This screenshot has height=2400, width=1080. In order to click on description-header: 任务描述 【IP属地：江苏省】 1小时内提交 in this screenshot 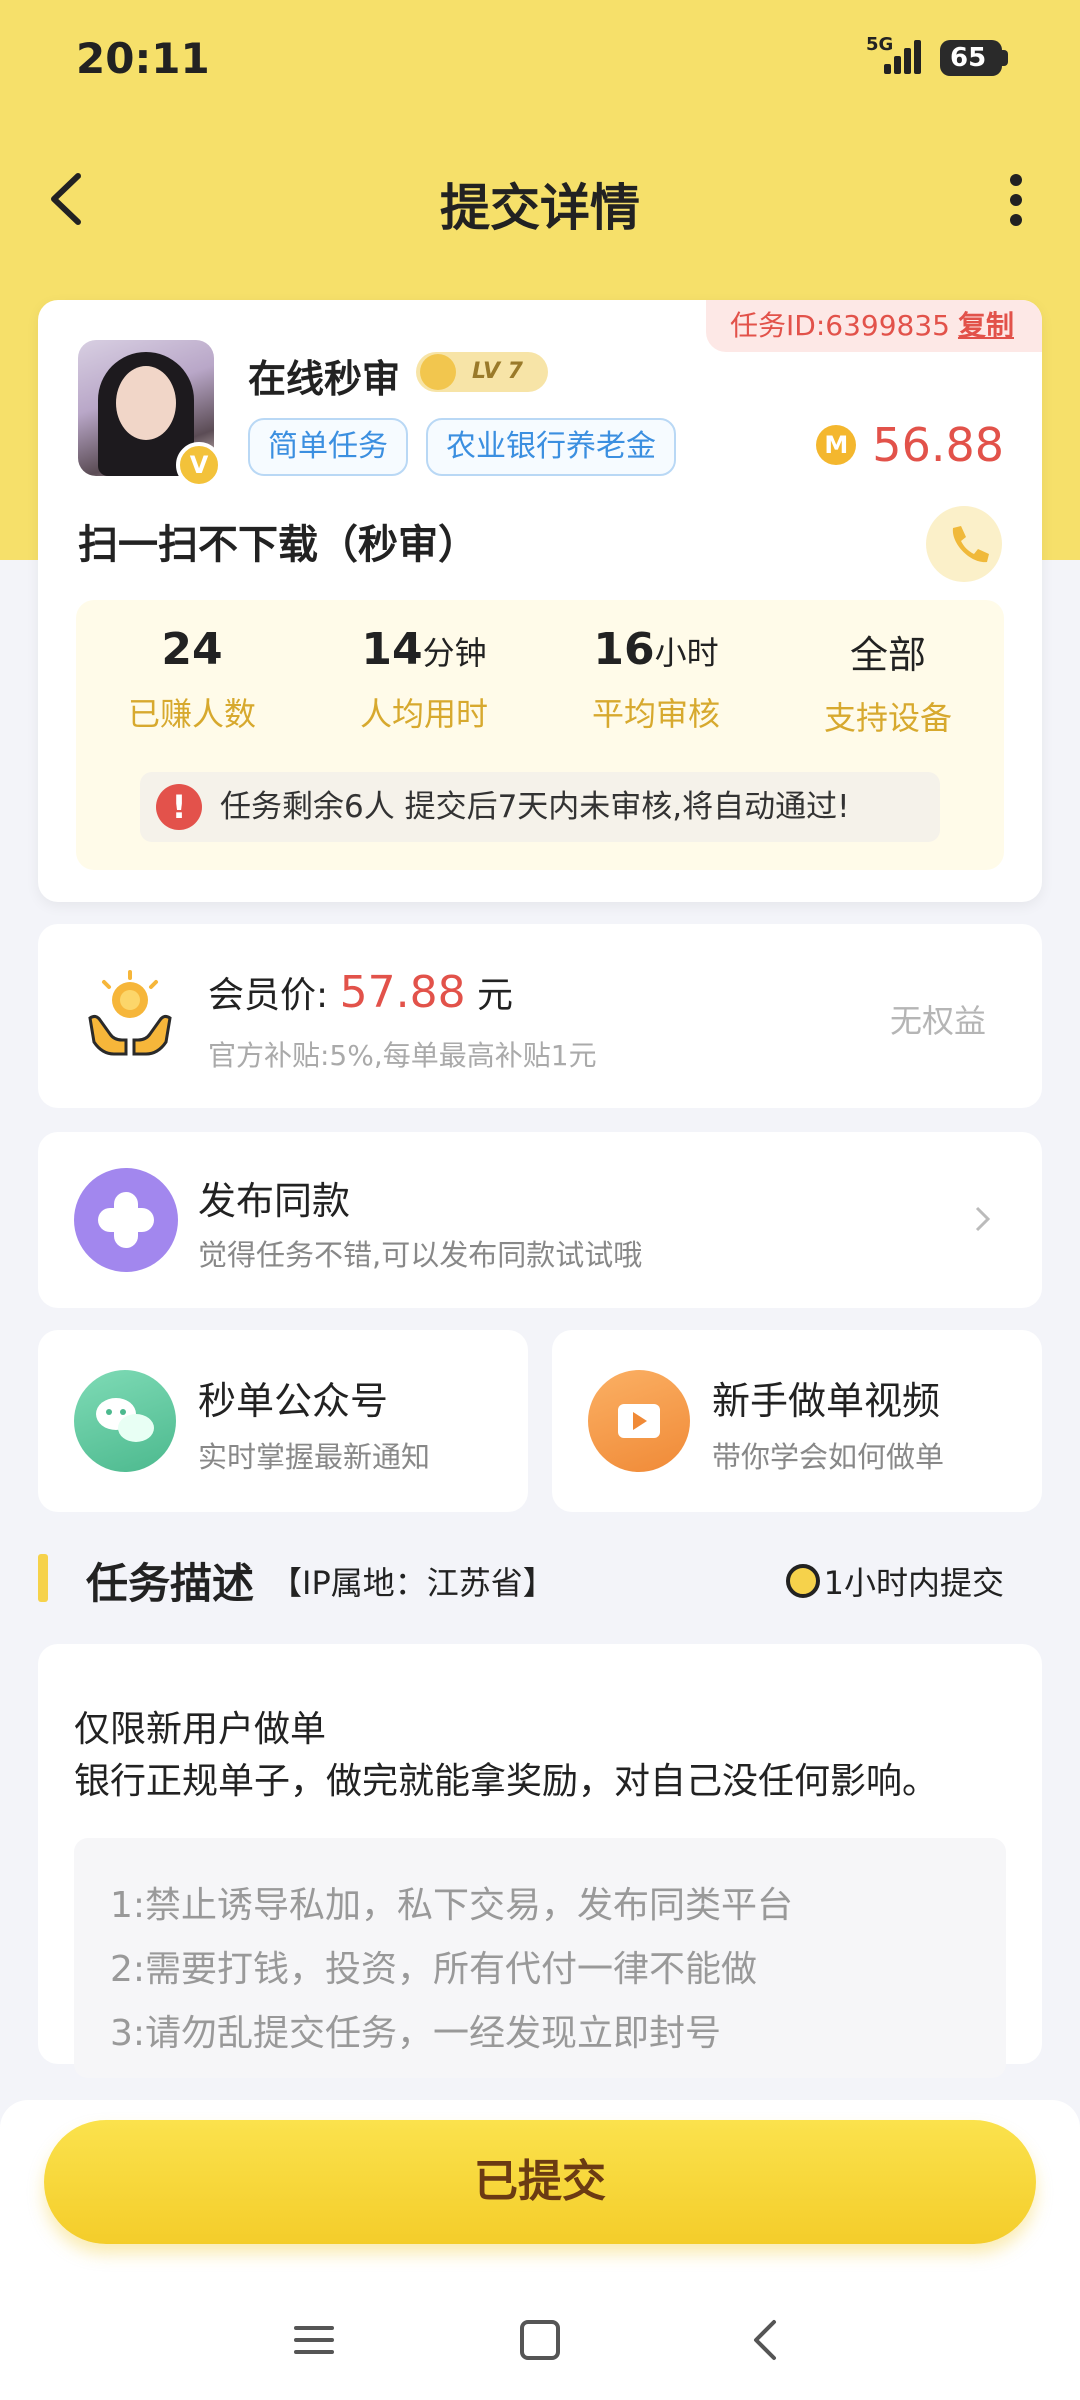, I will do `click(540, 1578)`.